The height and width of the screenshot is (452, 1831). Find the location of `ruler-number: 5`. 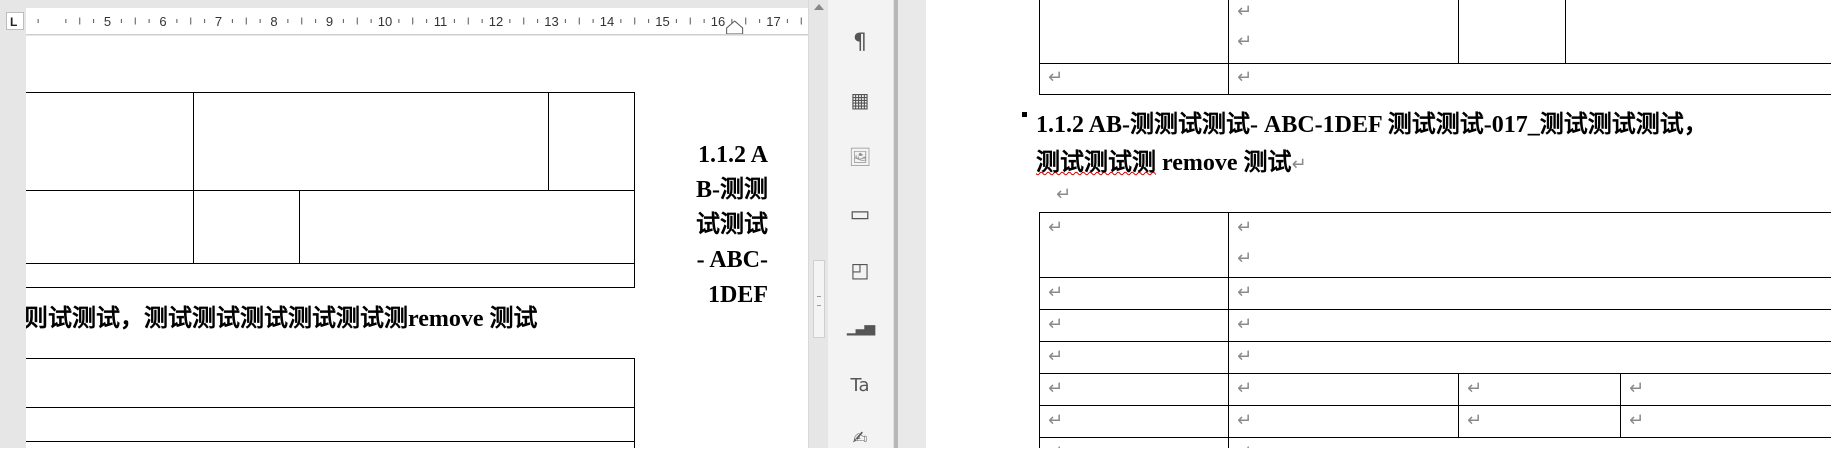

ruler-number: 5 is located at coordinates (107, 21).